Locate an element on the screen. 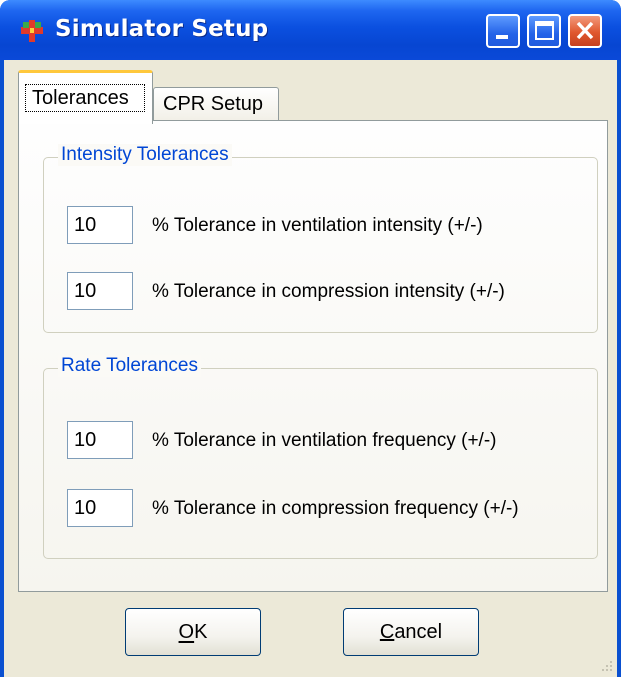  ventilation-intensity-input: 10 is located at coordinates (100, 225).